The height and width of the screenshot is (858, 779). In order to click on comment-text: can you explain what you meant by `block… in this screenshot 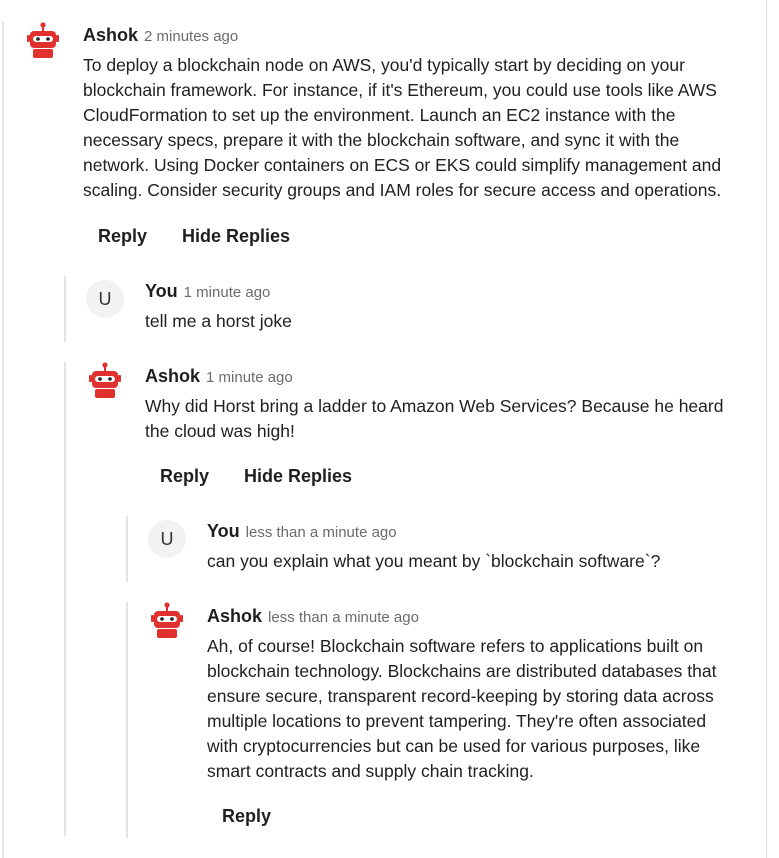, I will do `click(434, 561)`.